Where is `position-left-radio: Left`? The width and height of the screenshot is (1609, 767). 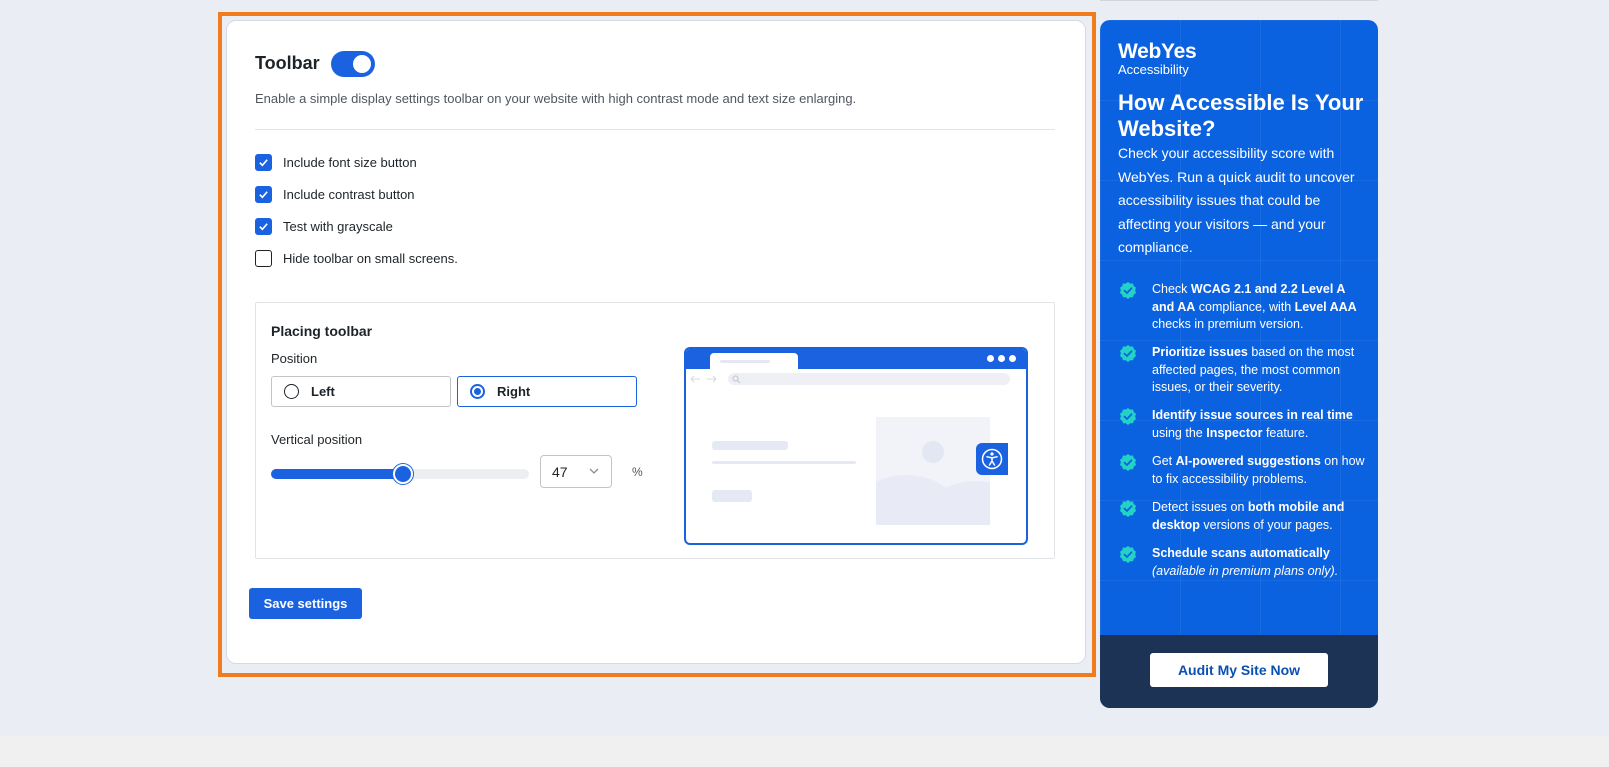
position-left-radio: Left is located at coordinates (361, 391).